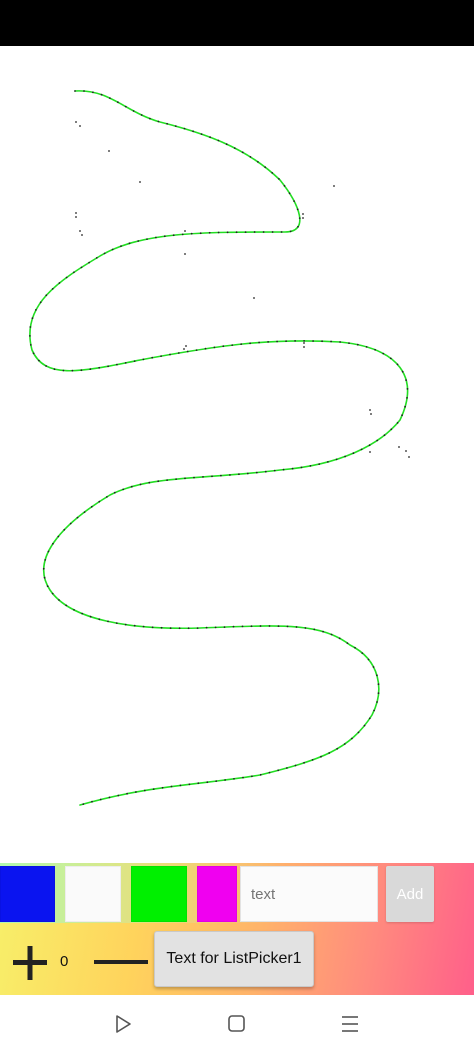  What do you see at coordinates (234, 959) in the screenshot?
I see `listpicker-button: Text for ListPicker1` at bounding box center [234, 959].